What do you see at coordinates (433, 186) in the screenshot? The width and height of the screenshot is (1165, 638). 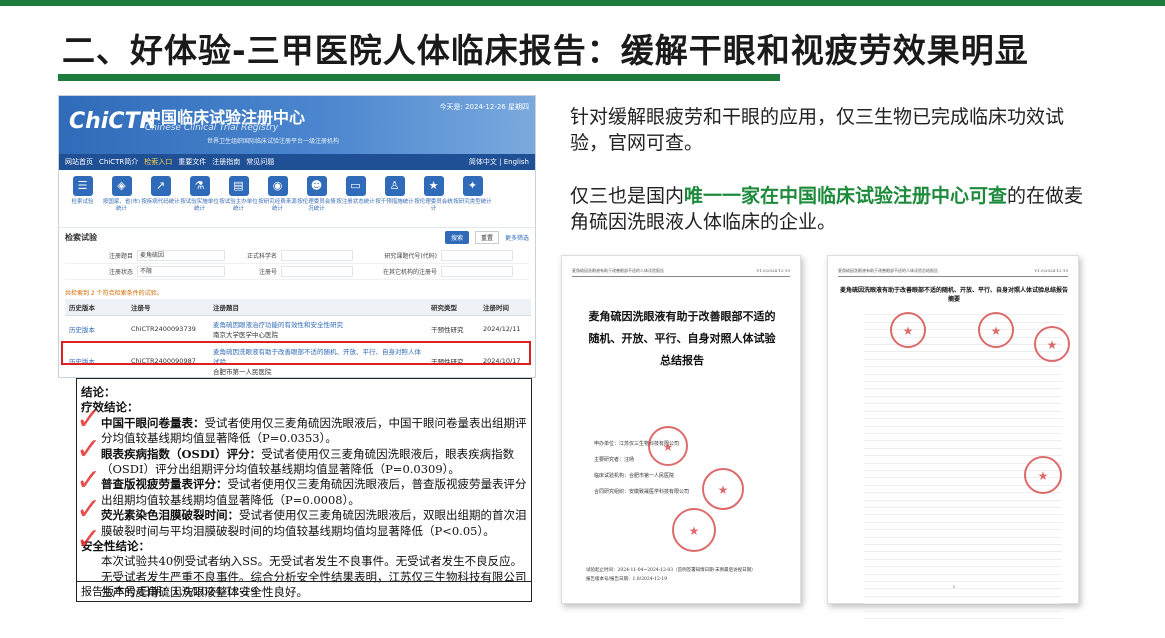 I see `star-icon: ★` at bounding box center [433, 186].